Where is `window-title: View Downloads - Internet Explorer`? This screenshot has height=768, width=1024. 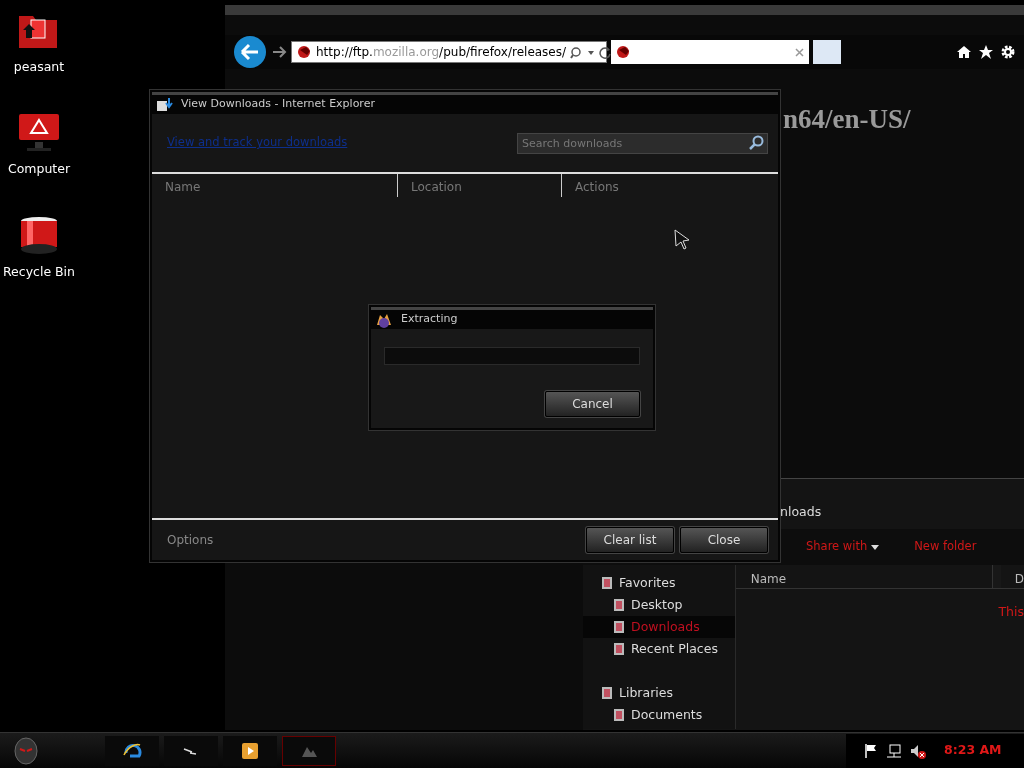
window-title: View Downloads - Internet Explorer is located at coordinates (278, 104).